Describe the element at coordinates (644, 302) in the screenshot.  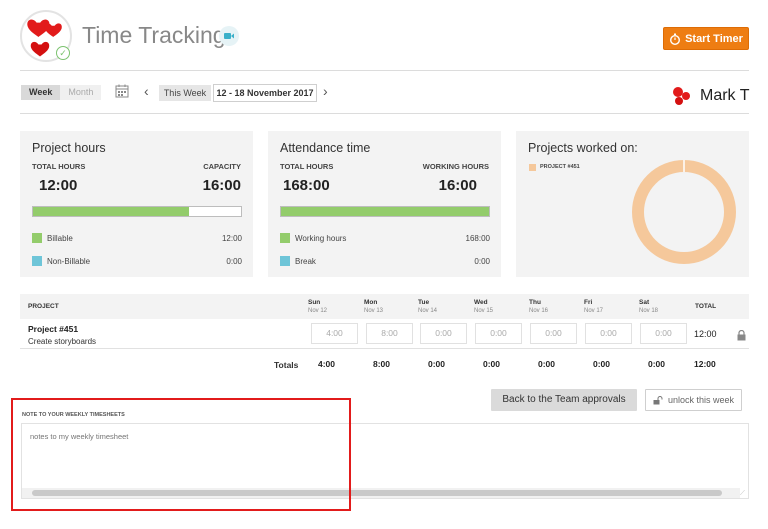
I see `day-header: Sat` at that location.